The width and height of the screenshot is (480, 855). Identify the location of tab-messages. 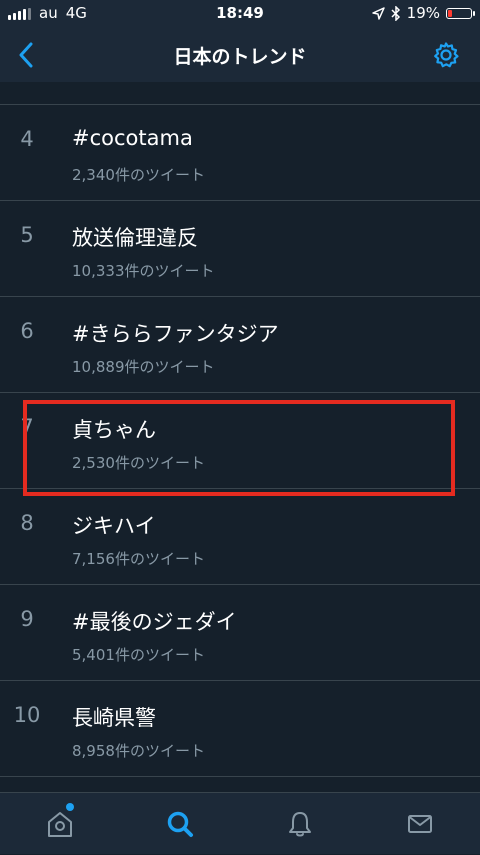
(420, 824).